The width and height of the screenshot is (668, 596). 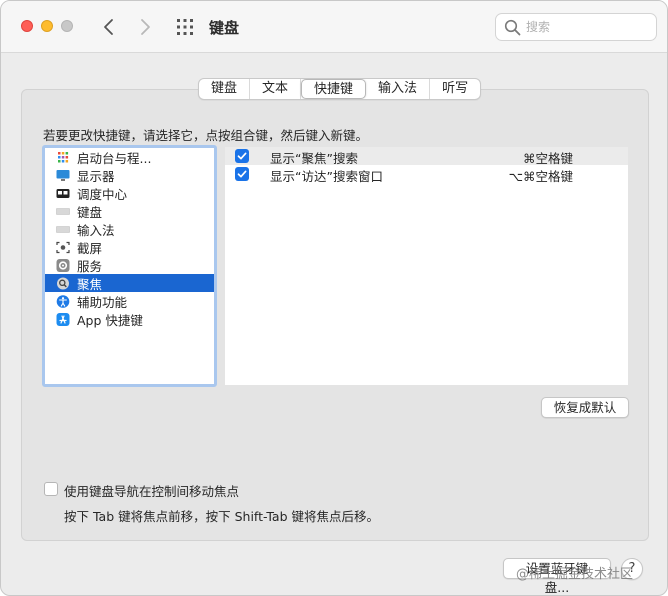 I want to click on category-item-services: 服务, so click(x=129, y=265).